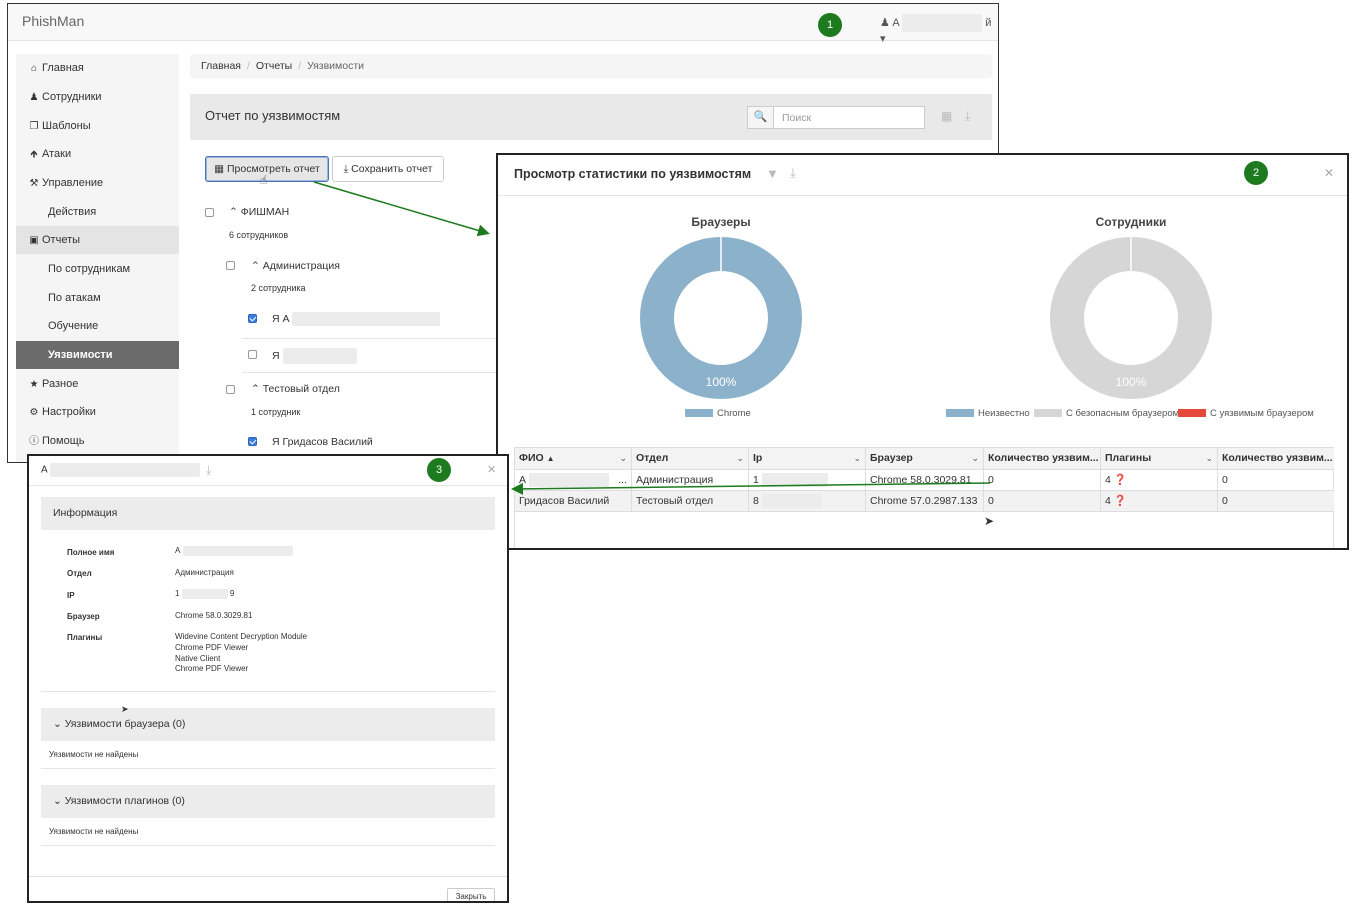 This screenshot has height=907, width=1352. Describe the element at coordinates (939, 29) in the screenshot. I see `user-menu: ♟ A й ▾` at that location.